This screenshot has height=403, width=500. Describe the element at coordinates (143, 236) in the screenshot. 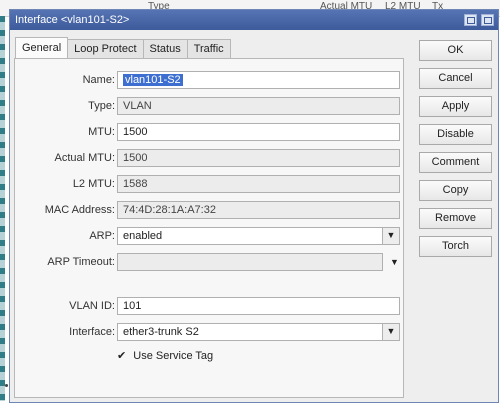

I see `arp-value: enabled` at that location.